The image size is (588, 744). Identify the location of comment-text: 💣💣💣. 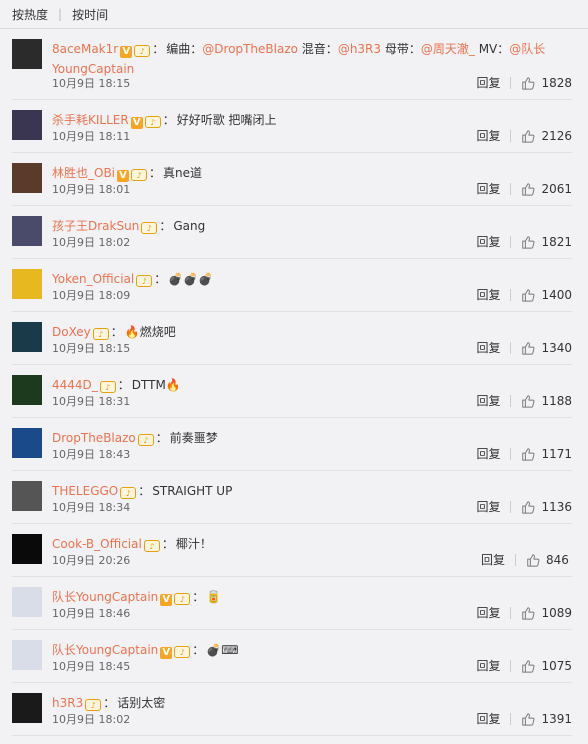
(191, 279).